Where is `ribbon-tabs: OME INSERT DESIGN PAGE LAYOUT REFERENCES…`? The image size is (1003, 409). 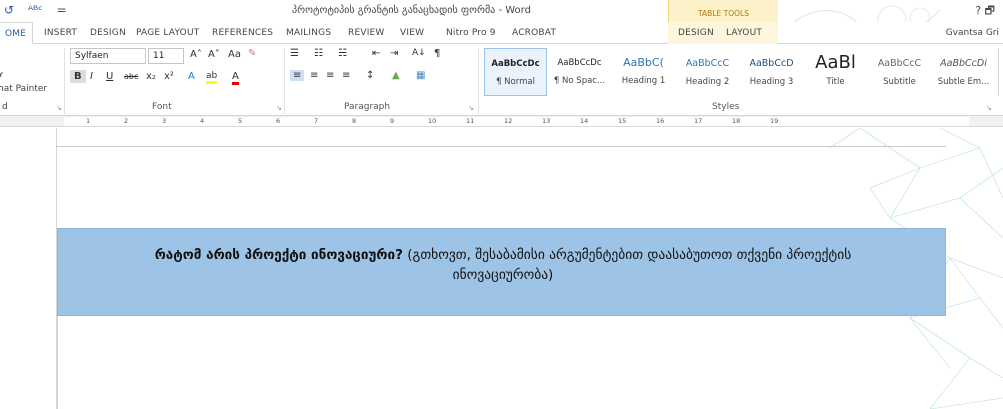 ribbon-tabs: OME INSERT DESIGN PAGE LAYOUT REFERENCES… is located at coordinates (501, 33).